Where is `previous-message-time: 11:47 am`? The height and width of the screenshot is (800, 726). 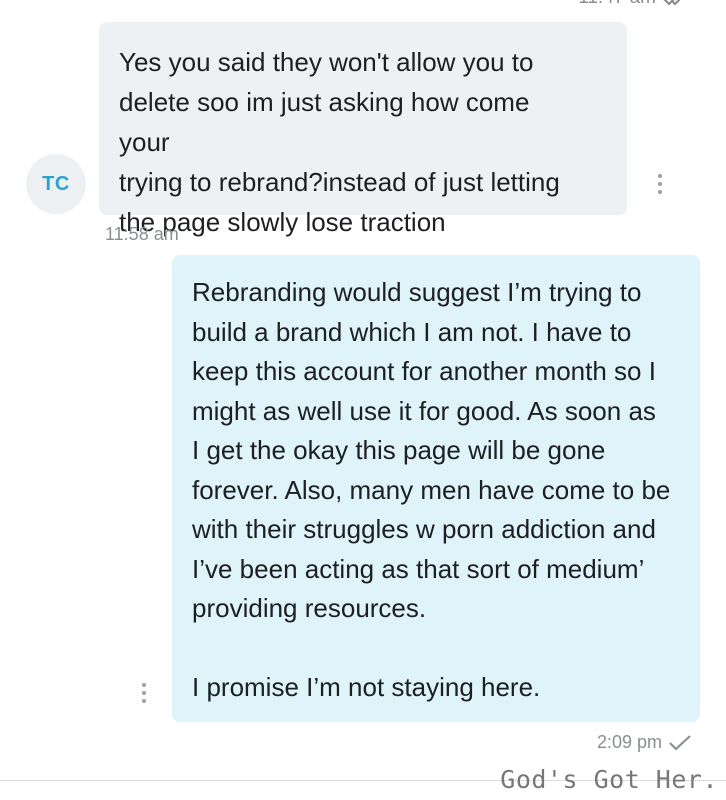
previous-message-time: 11:47 am is located at coordinates (617, 4).